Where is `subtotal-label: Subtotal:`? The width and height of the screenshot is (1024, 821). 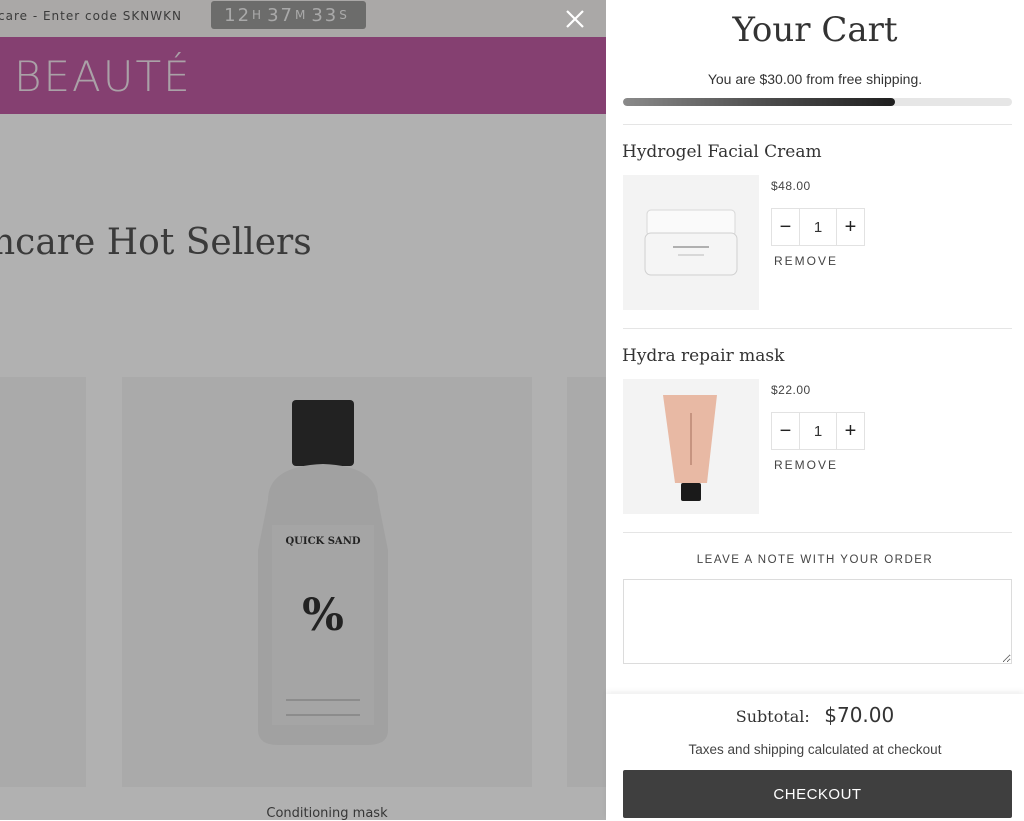 subtotal-label: Subtotal: is located at coordinates (772, 716).